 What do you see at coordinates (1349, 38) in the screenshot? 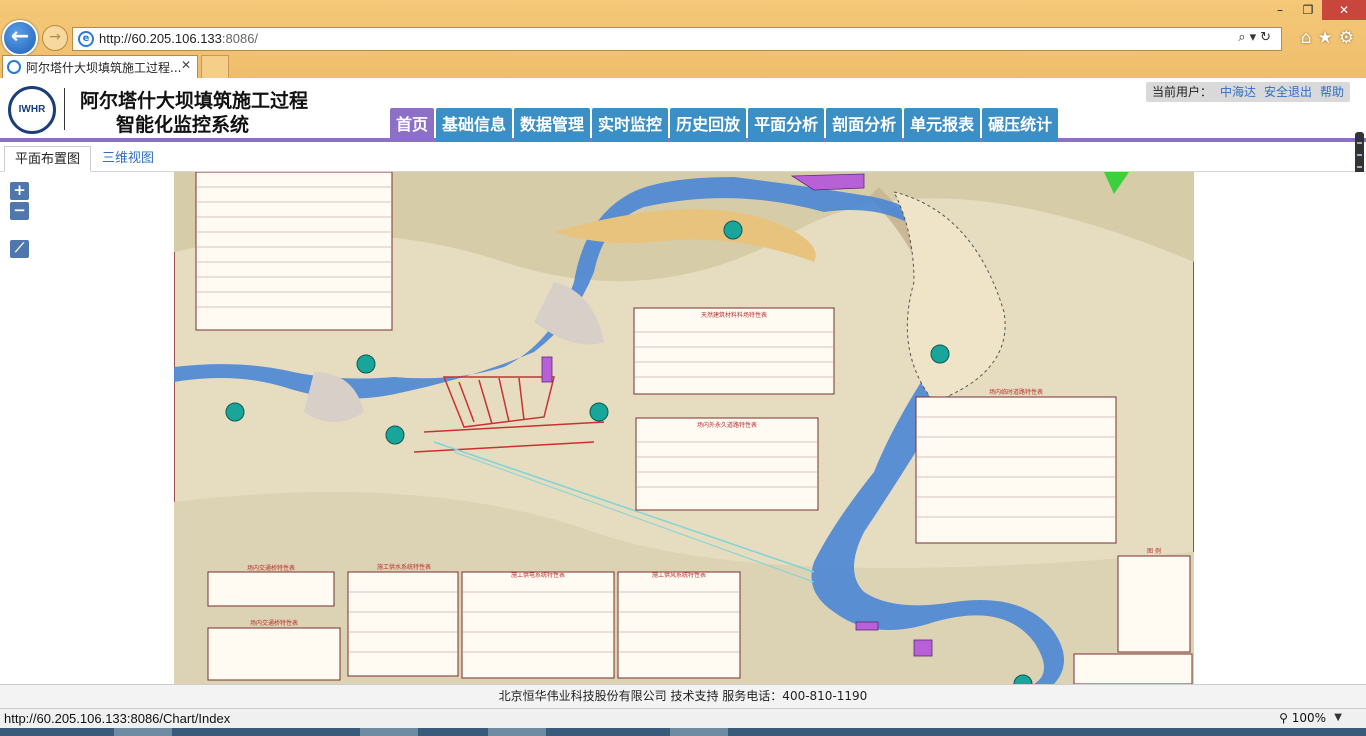
I see `settings-gear-icon: ⚙` at bounding box center [1349, 38].